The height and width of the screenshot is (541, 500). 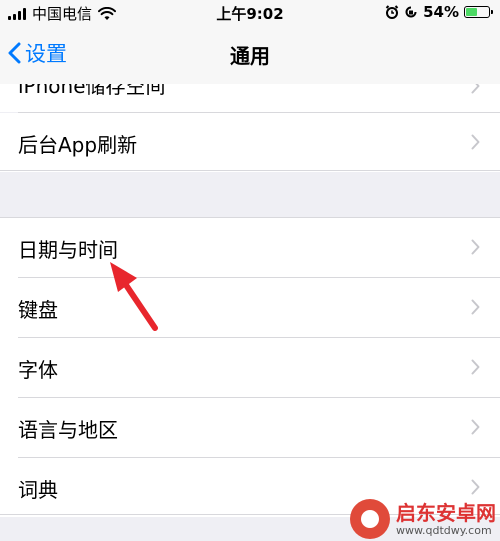 I want to click on watermark-url: www.qdtdwy.com, so click(x=444, y=530).